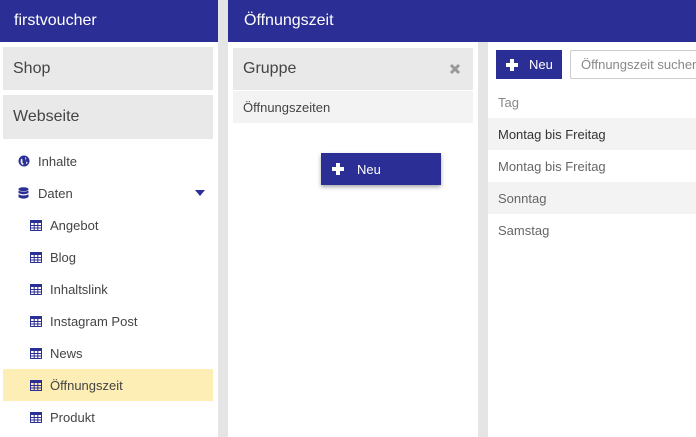 The width and height of the screenshot is (696, 437). What do you see at coordinates (108, 257) in the screenshot?
I see `sidebar-item-blog: Blog` at bounding box center [108, 257].